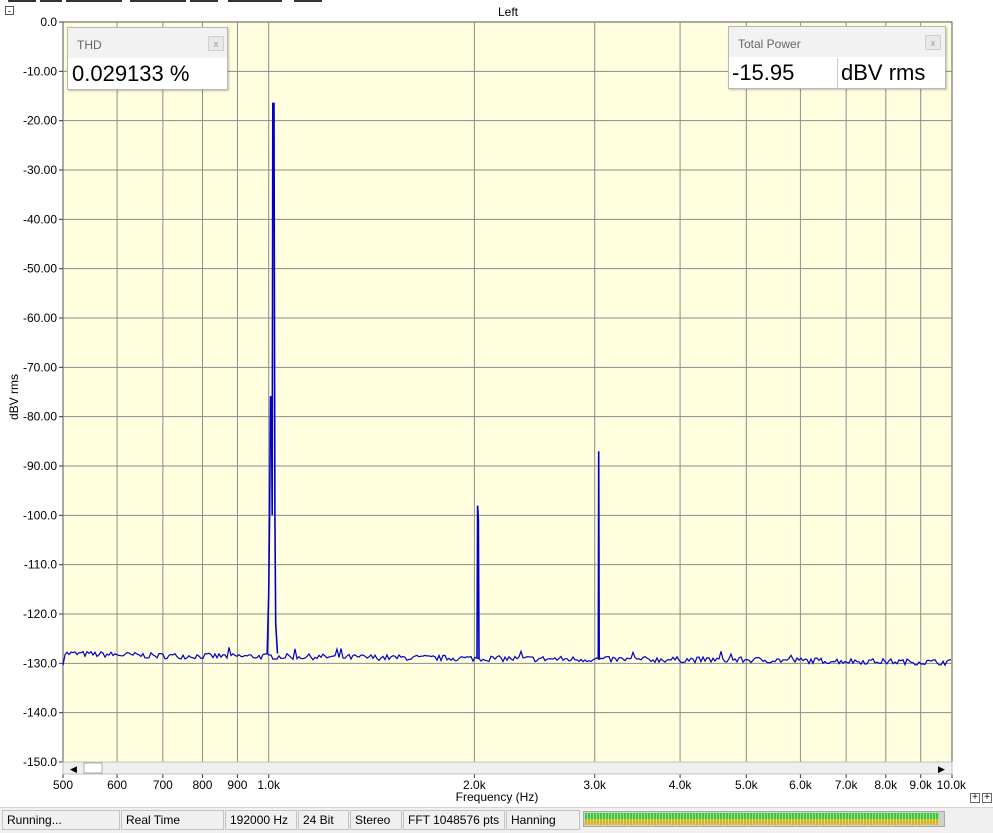 The height and width of the screenshot is (833, 993). I want to click on unit-divider, so click(837, 73).